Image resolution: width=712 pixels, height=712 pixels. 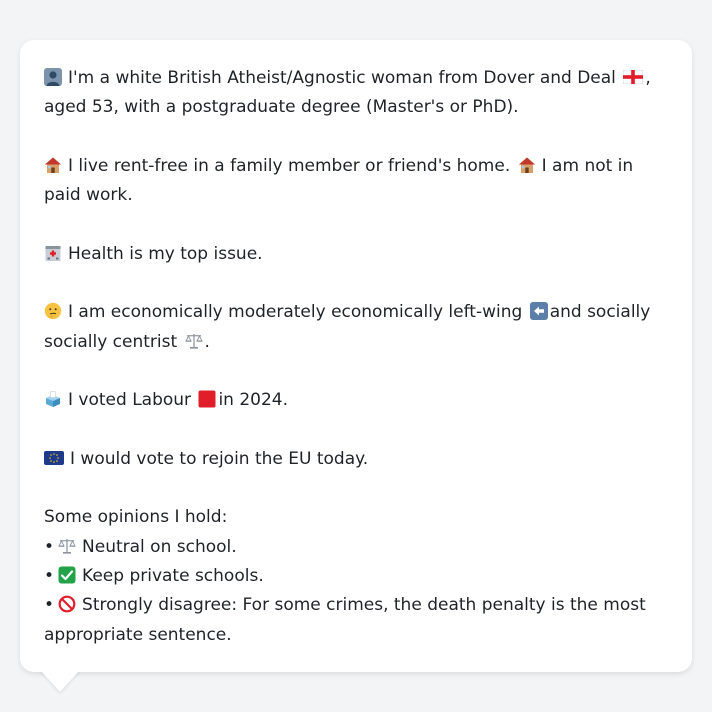 What do you see at coordinates (219, 458) in the screenshot?
I see `eu-text: I would vote to rejoin the EU today.` at bounding box center [219, 458].